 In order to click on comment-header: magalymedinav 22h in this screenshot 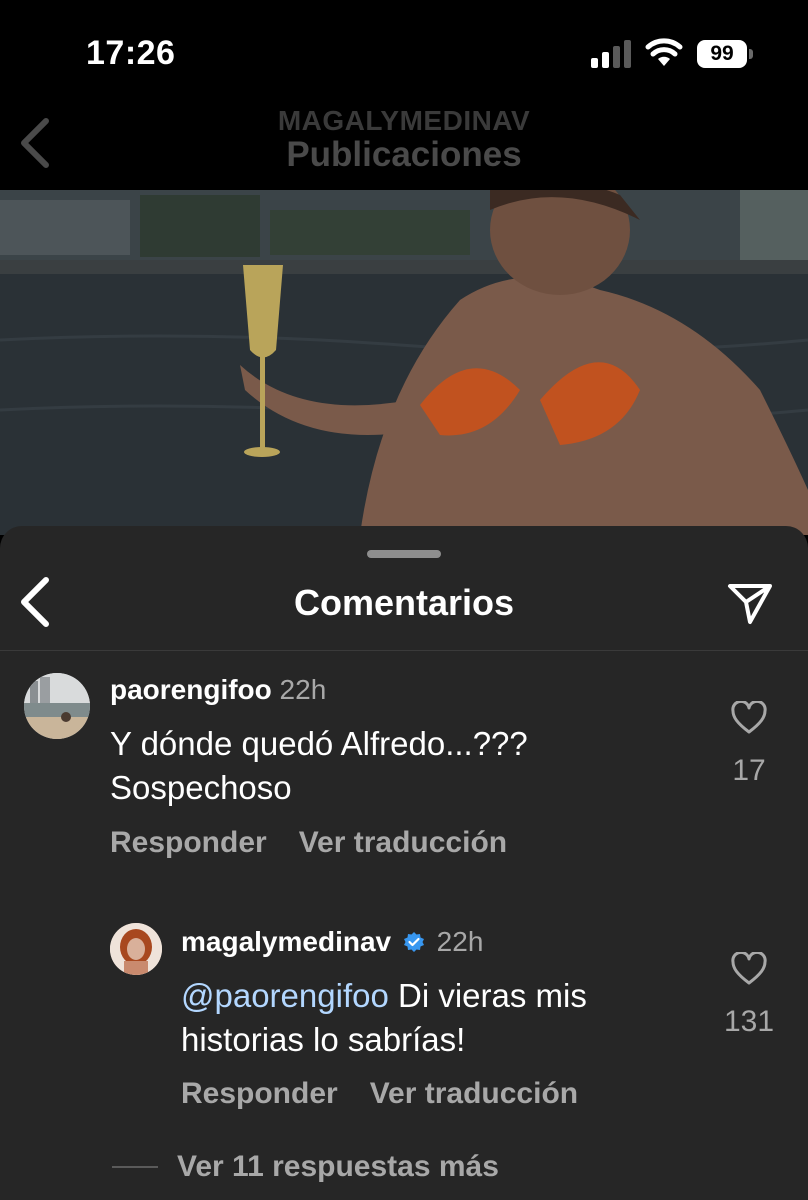, I will do `click(332, 942)`.